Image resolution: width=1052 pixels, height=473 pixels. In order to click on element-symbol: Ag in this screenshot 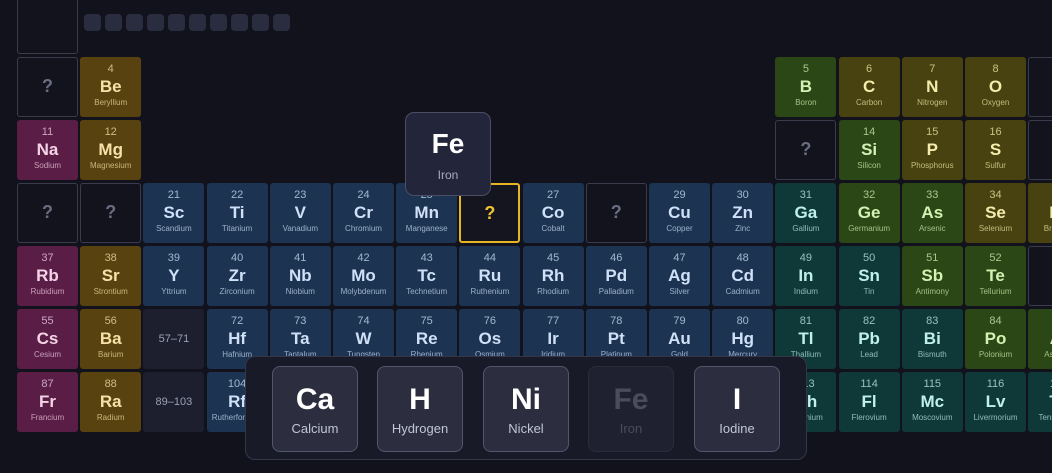, I will do `click(679, 275)`.